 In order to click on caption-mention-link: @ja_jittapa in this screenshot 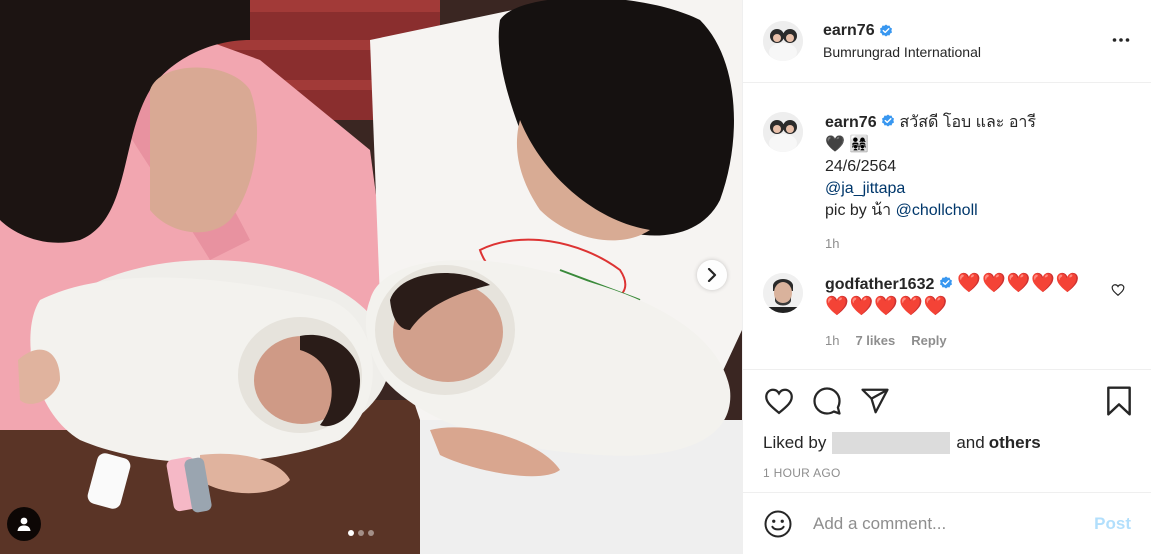, I will do `click(865, 188)`.